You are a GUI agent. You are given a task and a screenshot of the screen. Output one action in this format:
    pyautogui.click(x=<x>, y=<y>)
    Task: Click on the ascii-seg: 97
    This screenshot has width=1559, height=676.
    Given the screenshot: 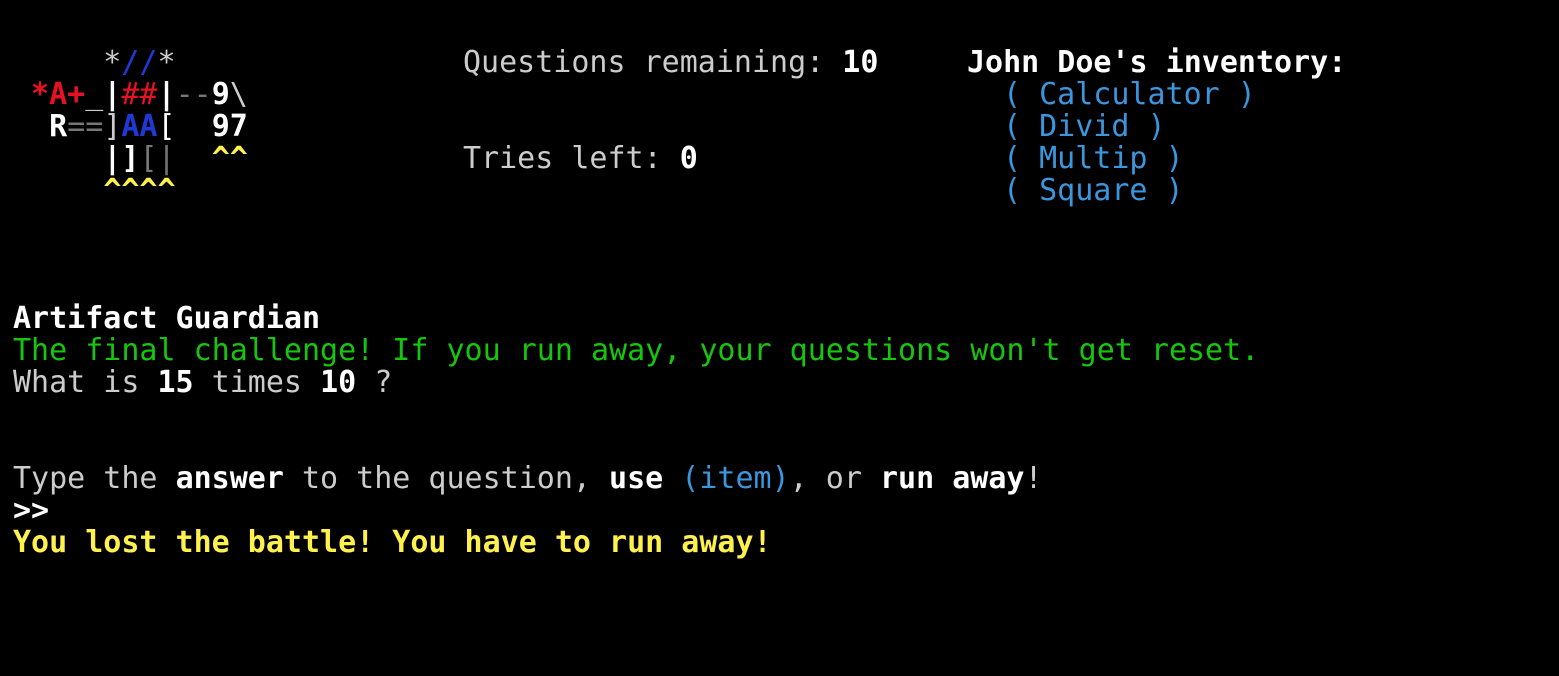 What is the action you would take?
    pyautogui.click(x=229, y=126)
    